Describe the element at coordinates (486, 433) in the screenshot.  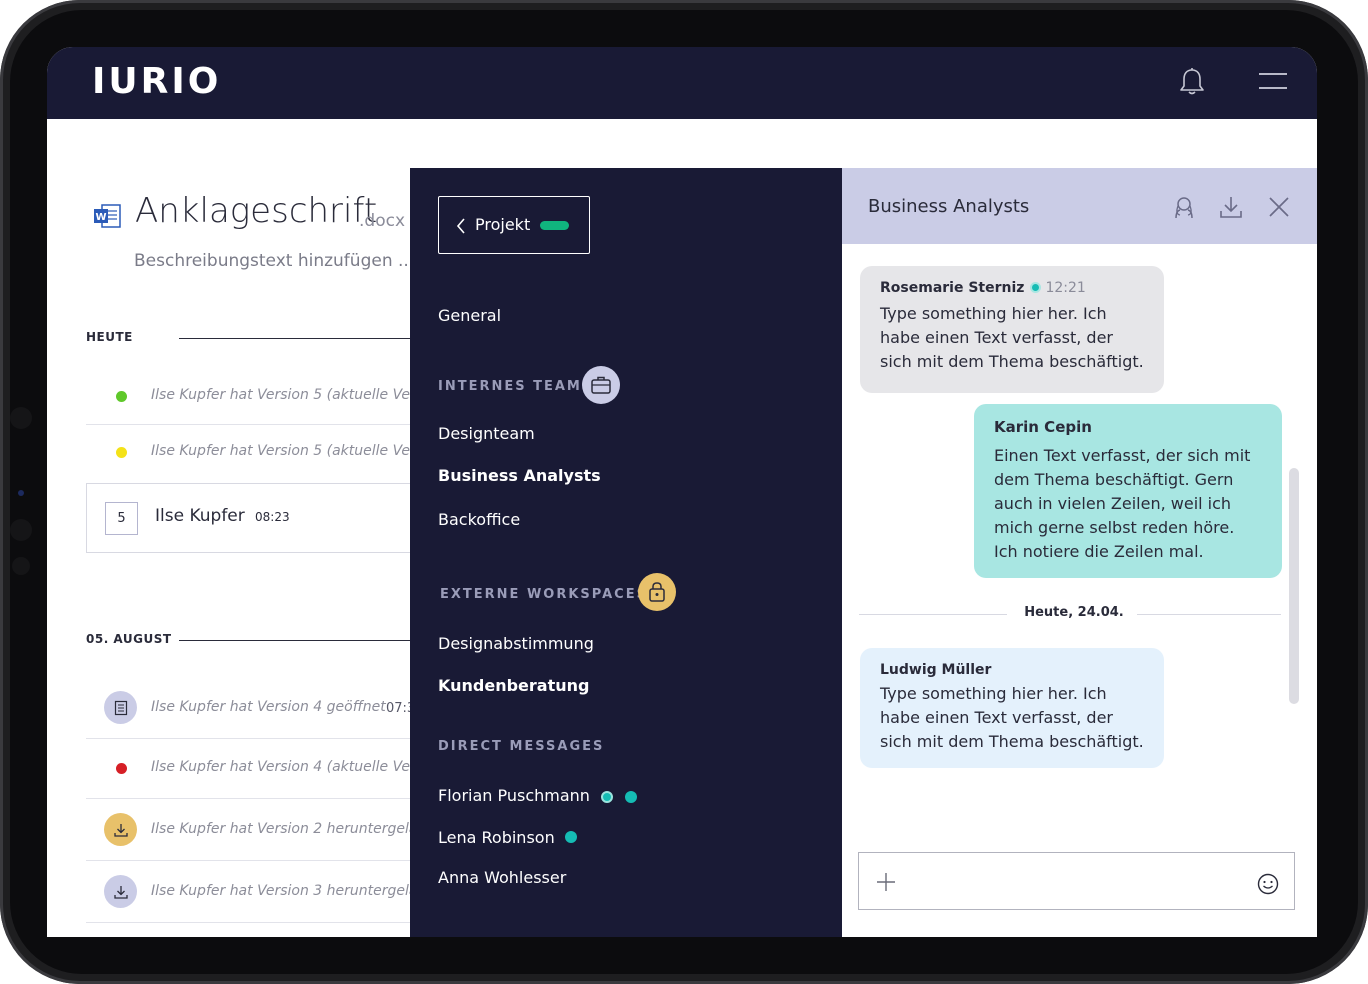
I see `nav-item-designteam: Designteam` at that location.